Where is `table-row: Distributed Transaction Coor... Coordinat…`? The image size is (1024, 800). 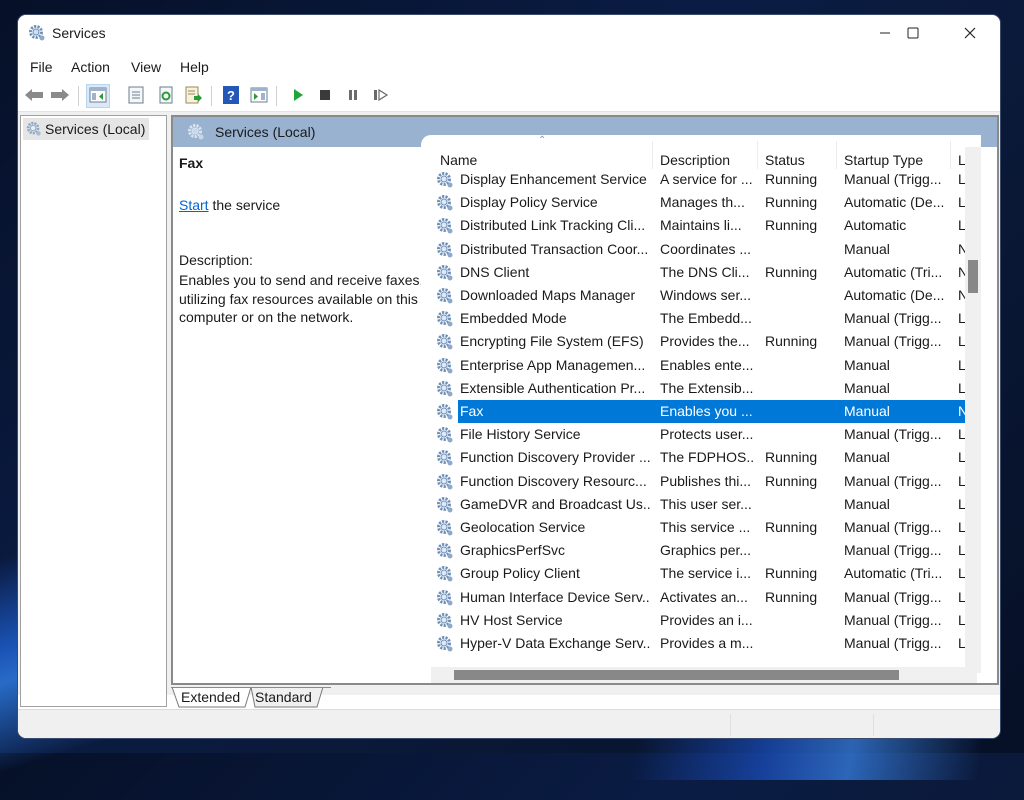 table-row: Distributed Transaction Coor... Coordinat… is located at coordinates (699, 249).